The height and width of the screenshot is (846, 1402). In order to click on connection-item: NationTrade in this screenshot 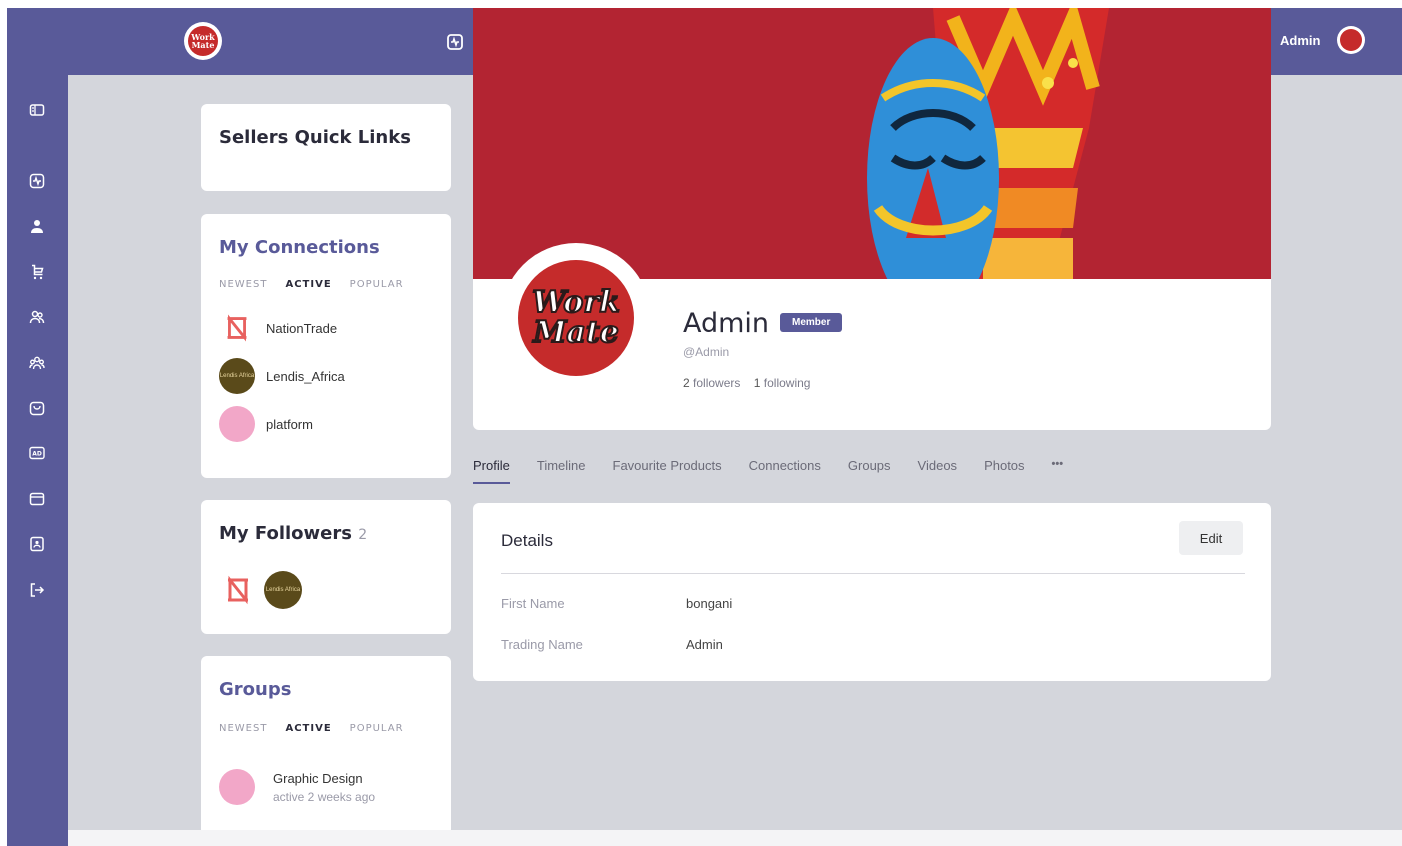, I will do `click(278, 328)`.